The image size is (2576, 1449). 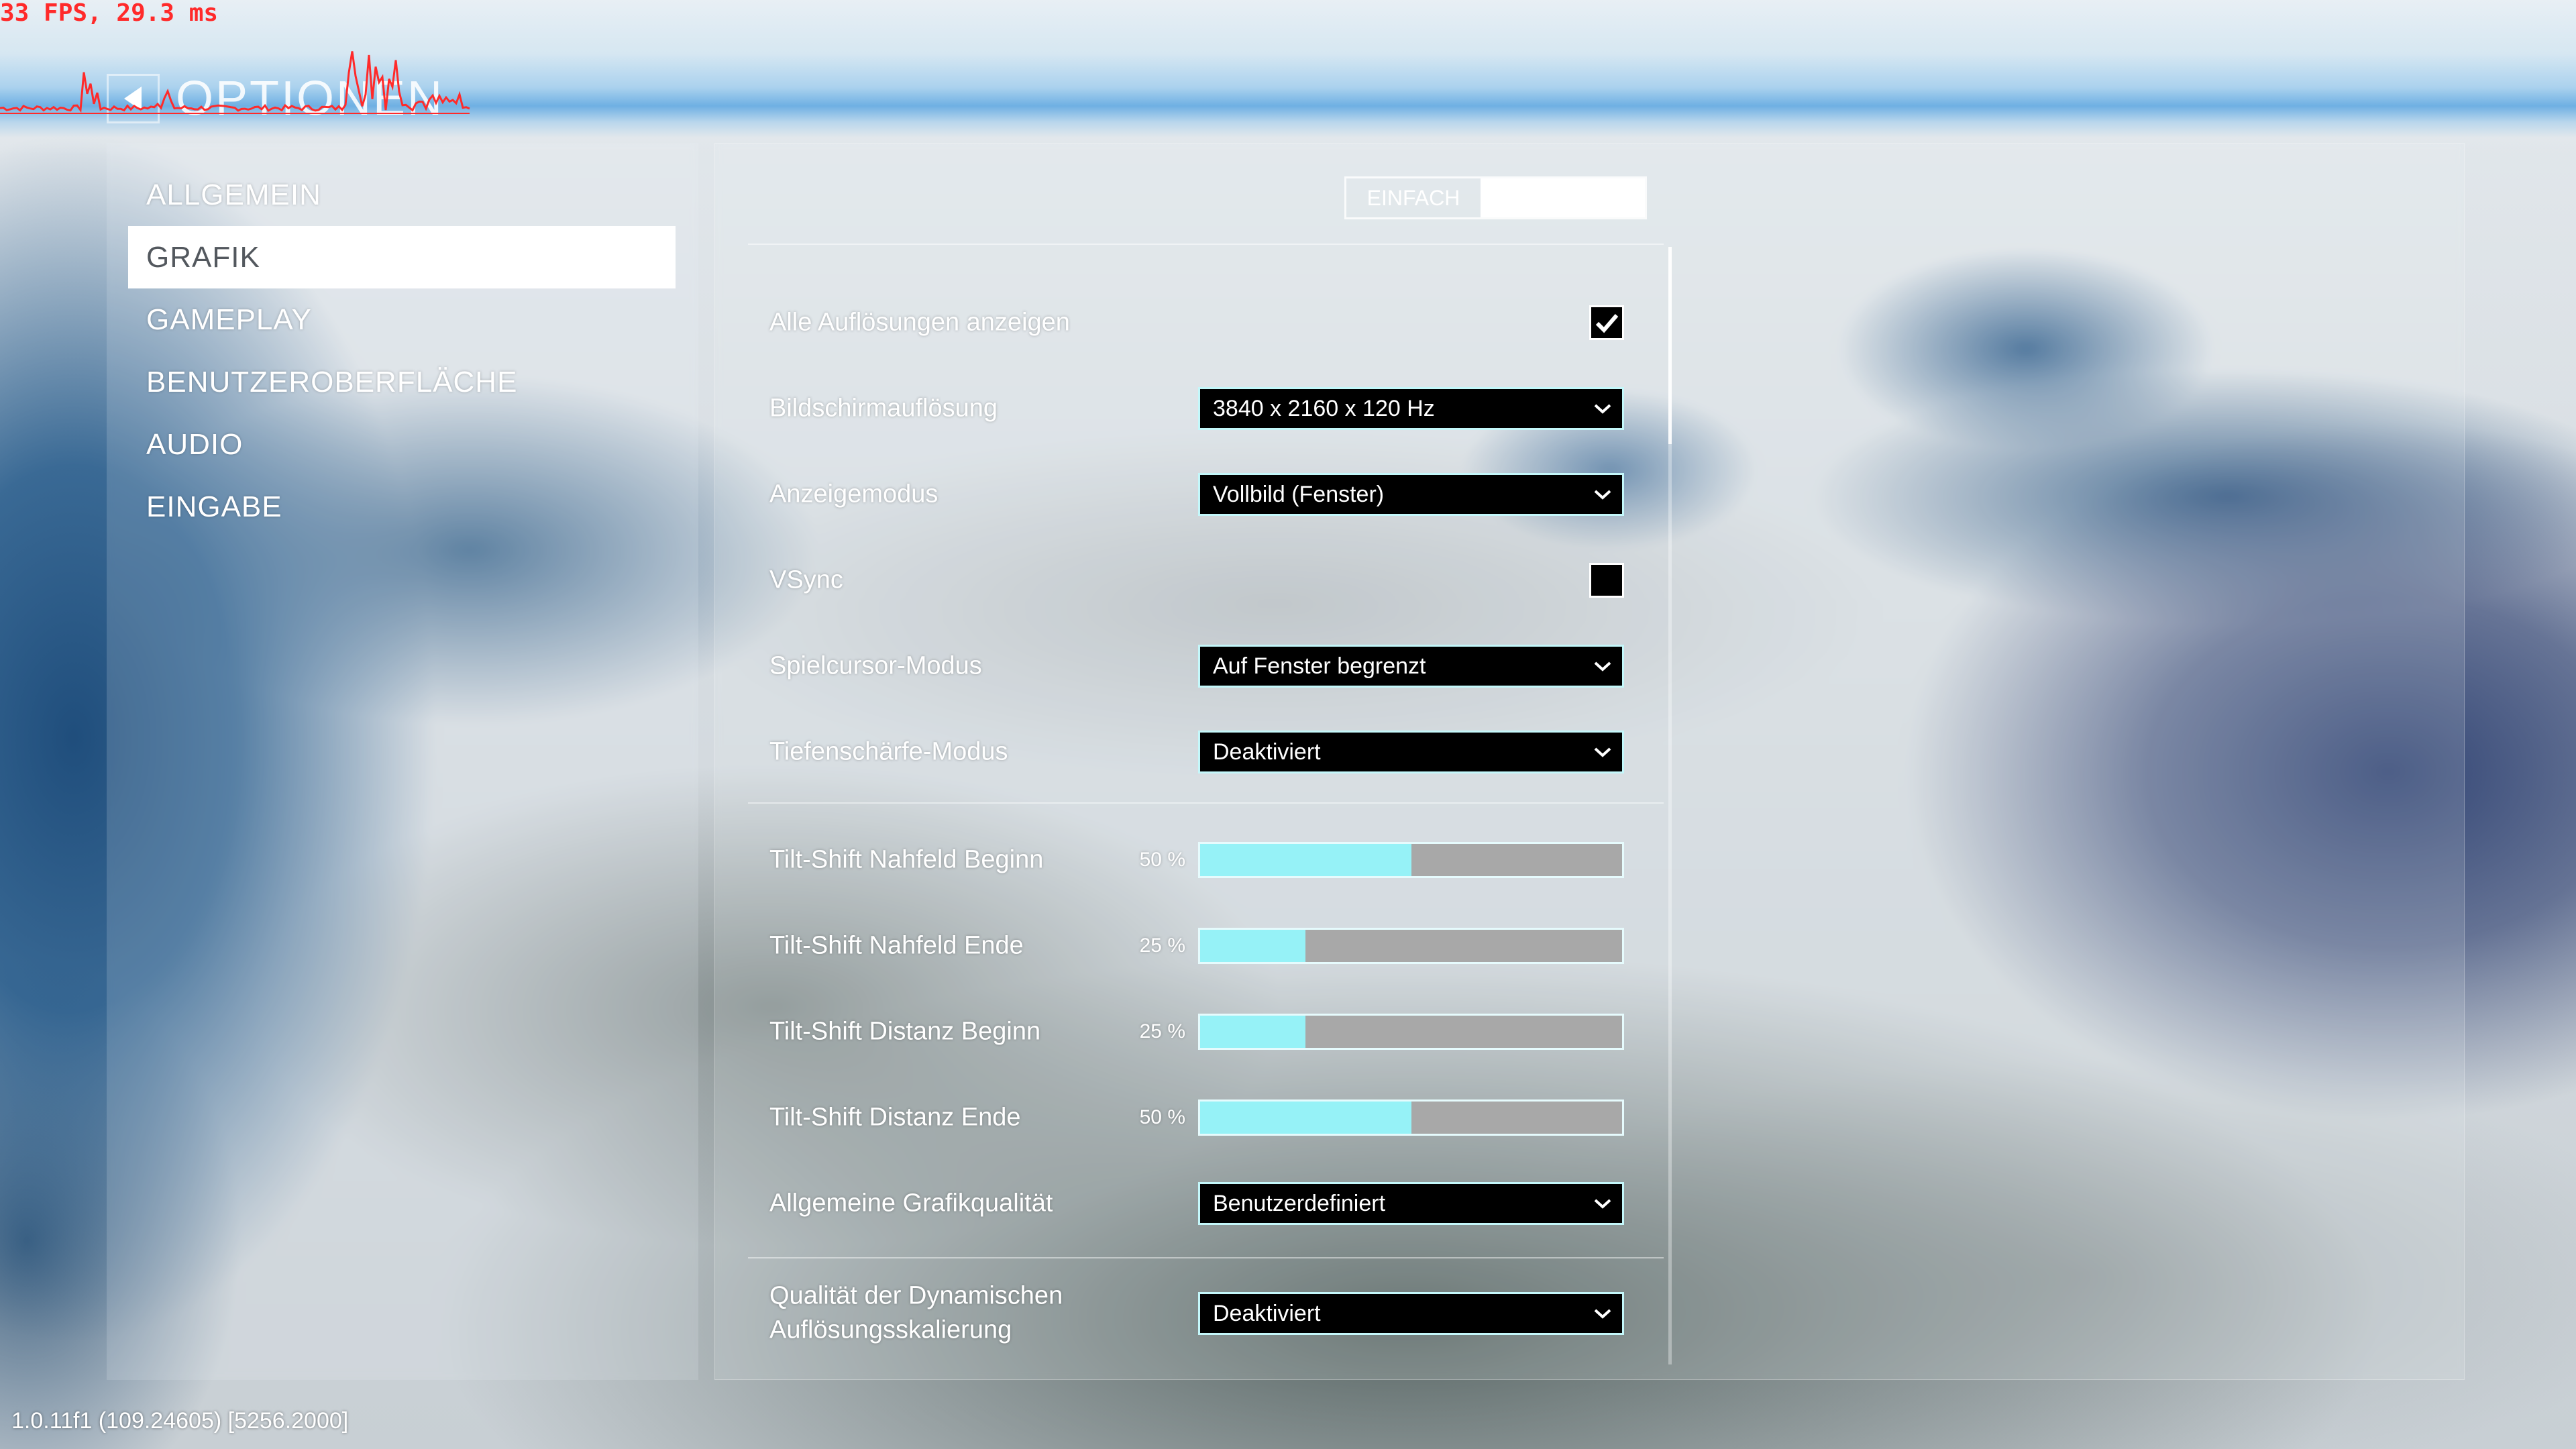 I want to click on setting-row-tilt-shift-nahfeld-beginn: Tilt-Shift Nahfeld Beginn 50 %, so click(x=1206, y=860).